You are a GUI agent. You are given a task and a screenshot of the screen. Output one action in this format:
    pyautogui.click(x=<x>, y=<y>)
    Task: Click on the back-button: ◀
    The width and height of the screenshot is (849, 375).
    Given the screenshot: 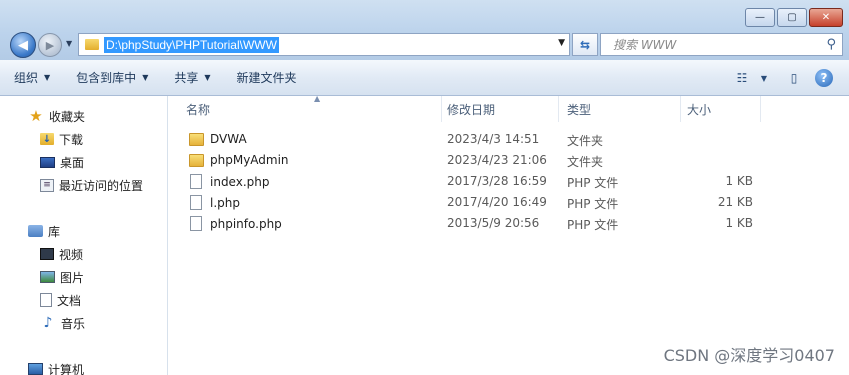 What is the action you would take?
    pyautogui.click(x=23, y=45)
    